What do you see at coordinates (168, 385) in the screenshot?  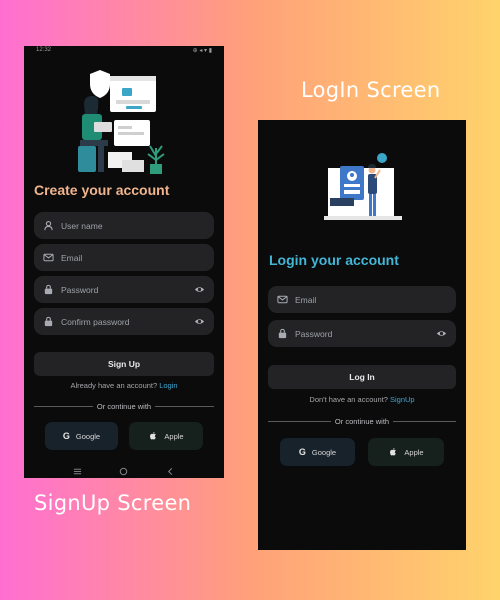 I see `login-link: Login` at bounding box center [168, 385].